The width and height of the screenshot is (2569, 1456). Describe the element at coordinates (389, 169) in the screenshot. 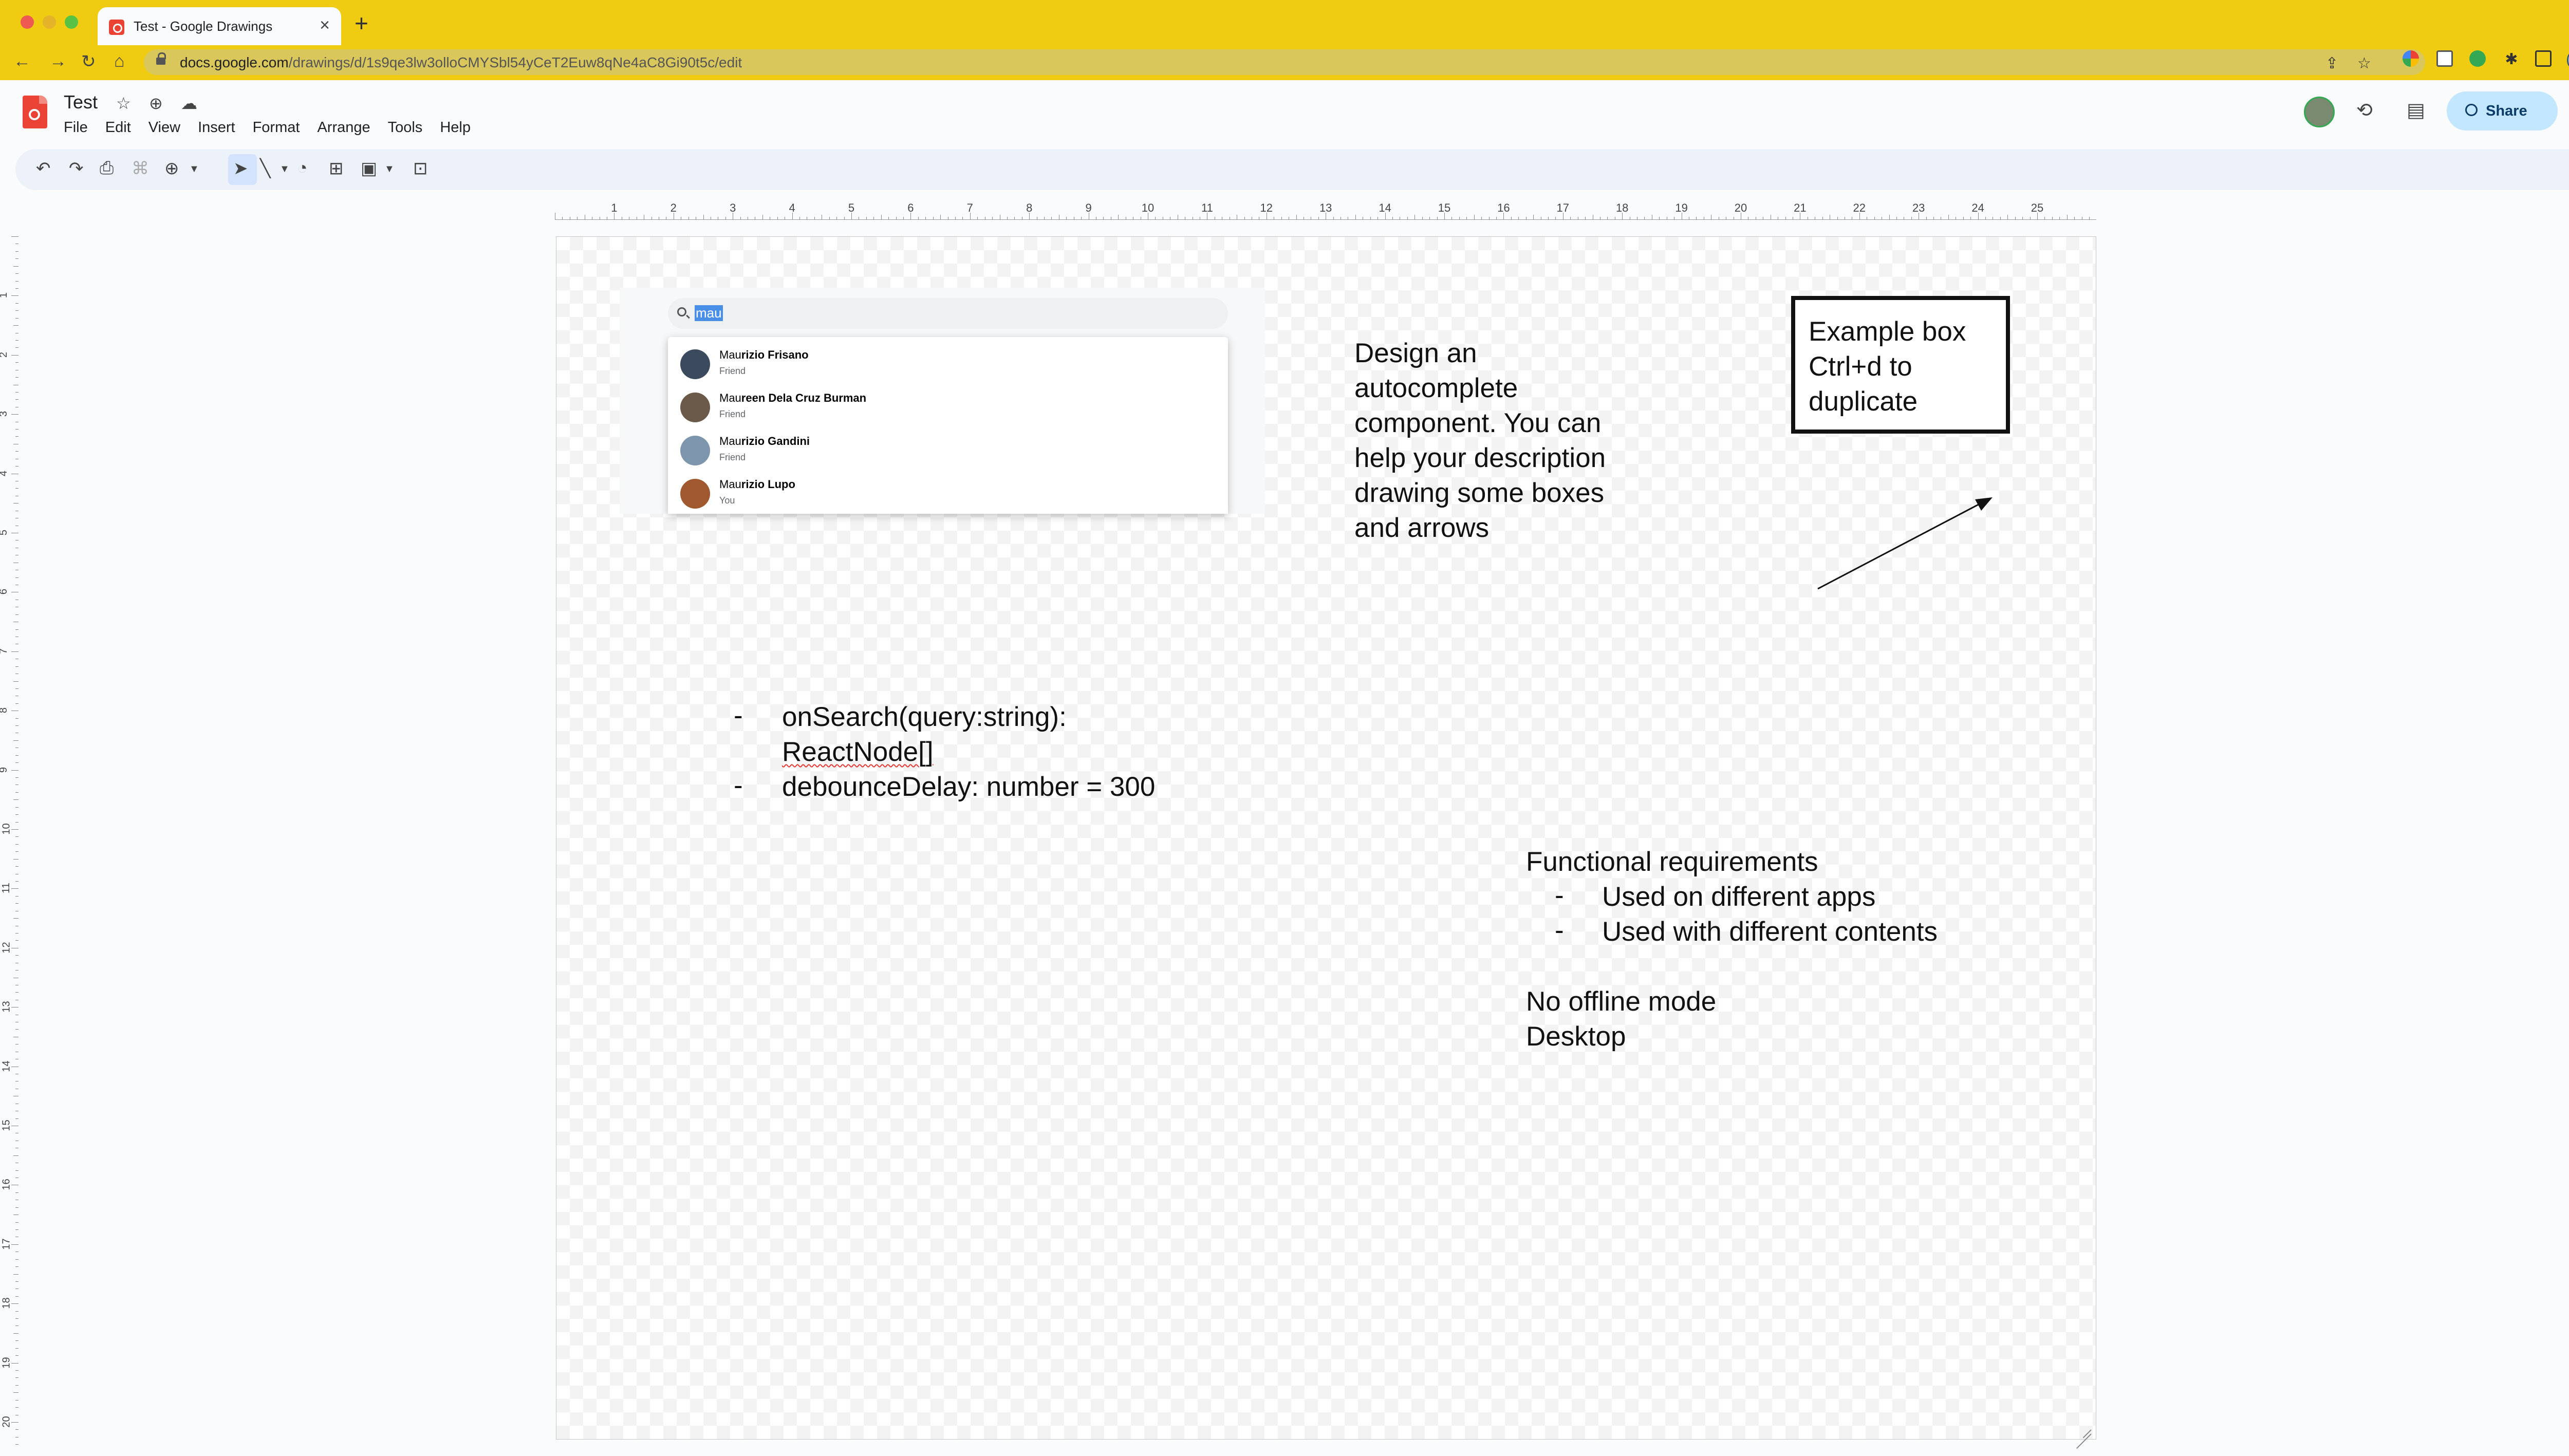

I see `image-dropdown-icon: ▼` at that location.